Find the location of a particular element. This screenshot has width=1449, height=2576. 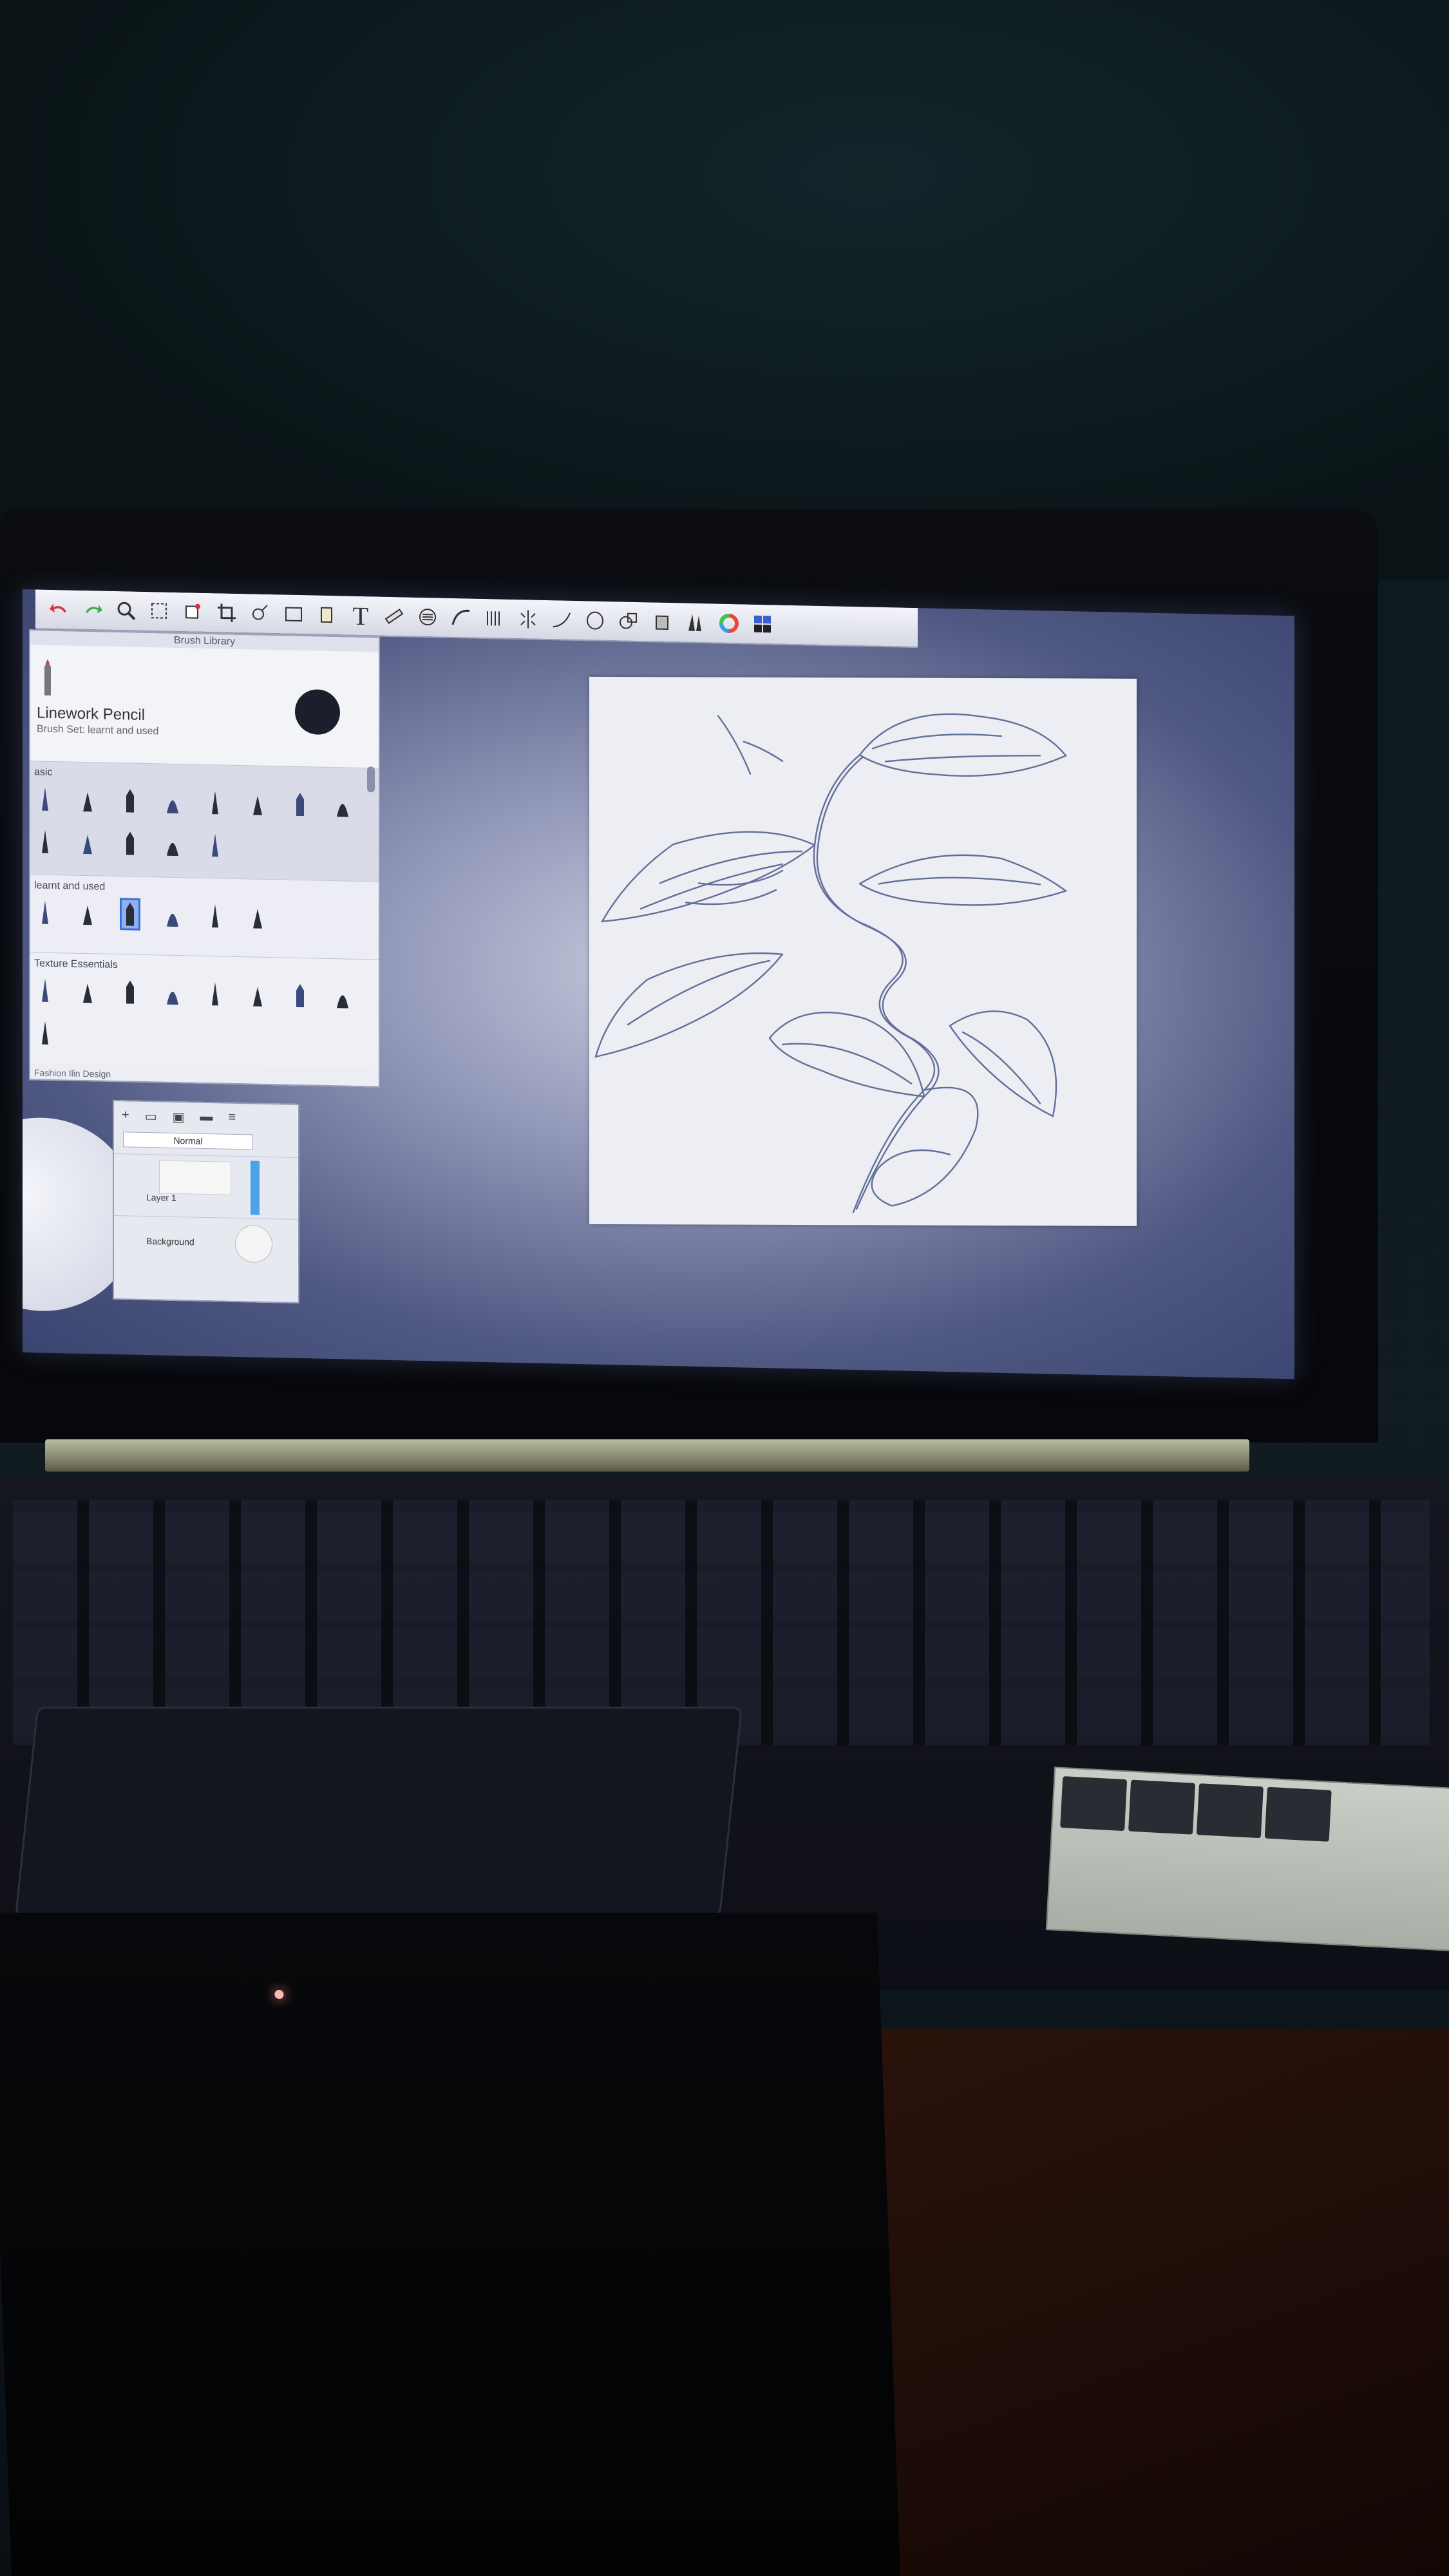

tablet-led is located at coordinates (279, 1995).